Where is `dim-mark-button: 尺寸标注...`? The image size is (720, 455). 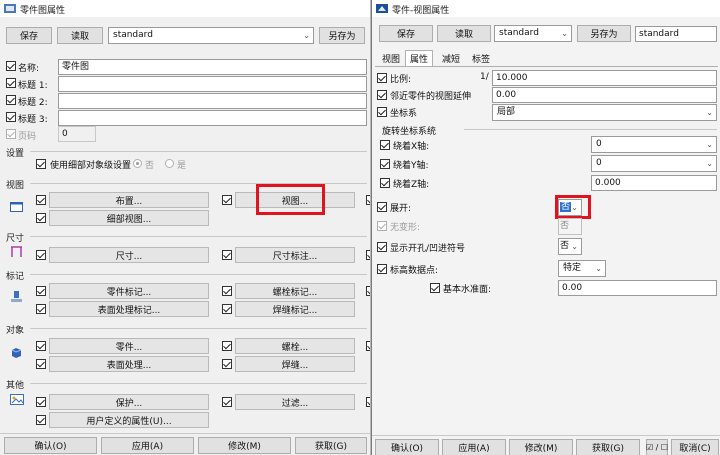 dim-mark-button: 尺寸标注... is located at coordinates (295, 255).